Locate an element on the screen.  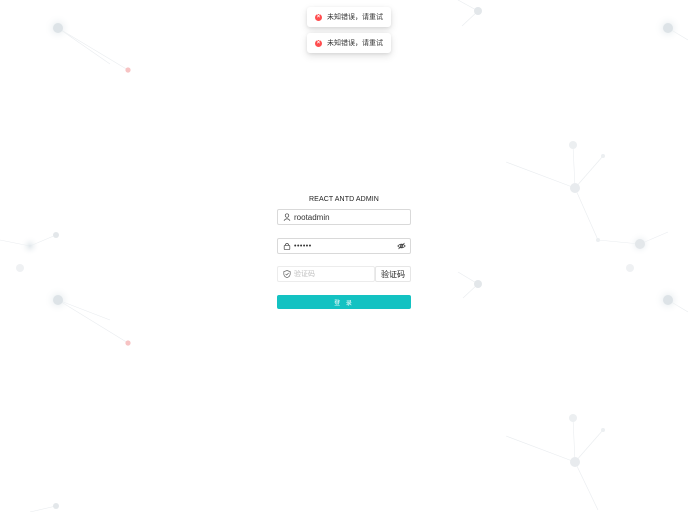
captcha-placeholder: 验证码 is located at coordinates (304, 274).